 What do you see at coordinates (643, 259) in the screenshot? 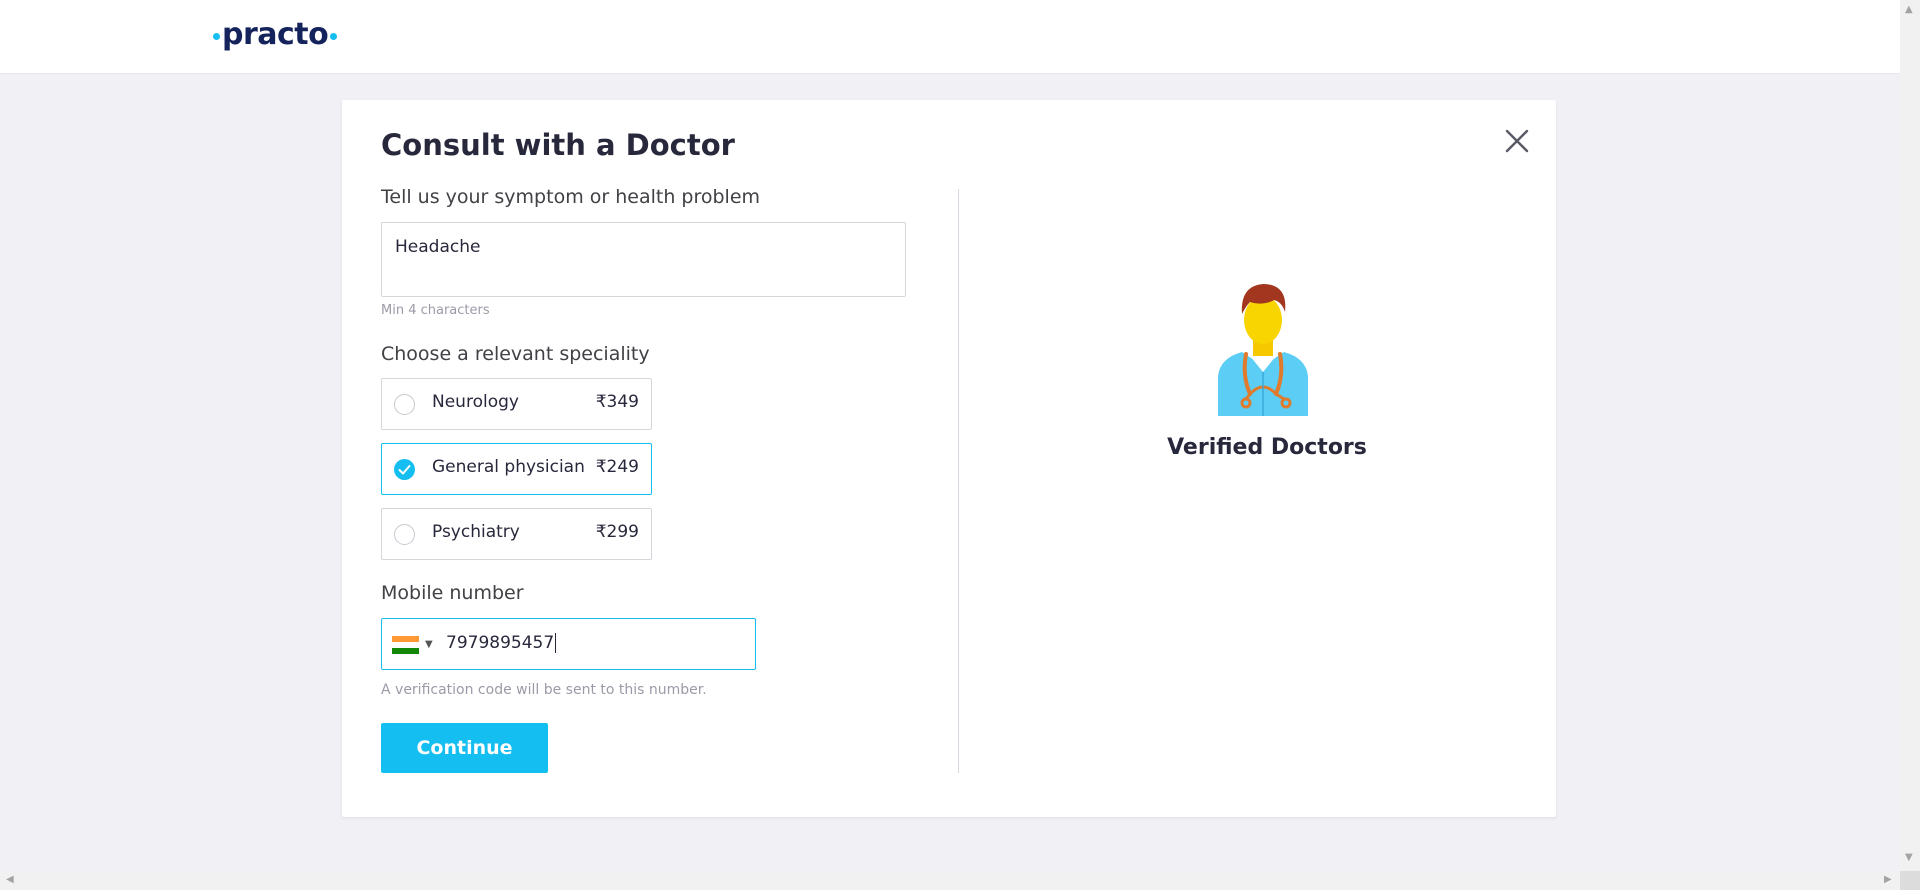
I see `symptom-input: Headache` at bounding box center [643, 259].